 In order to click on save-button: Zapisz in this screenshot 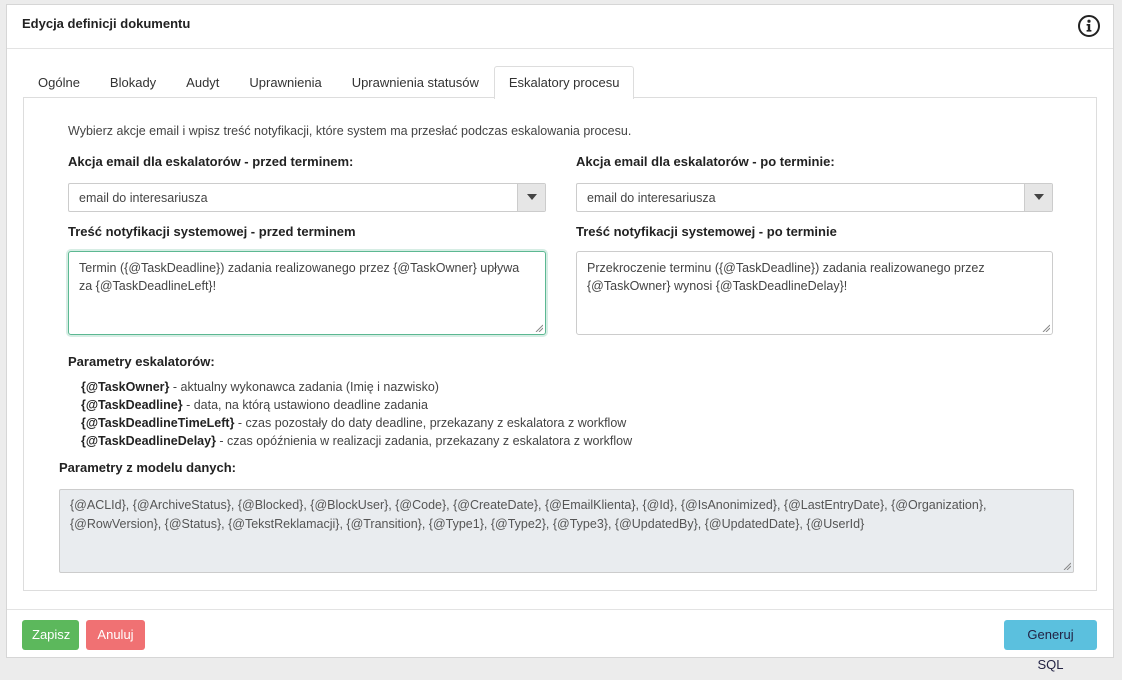, I will do `click(50, 635)`.